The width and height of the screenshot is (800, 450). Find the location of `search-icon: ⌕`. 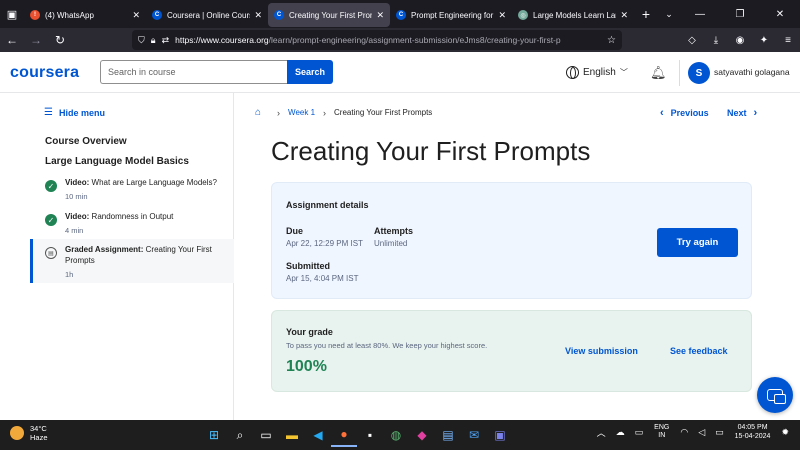

search-icon: ⌕ is located at coordinates (240, 435).